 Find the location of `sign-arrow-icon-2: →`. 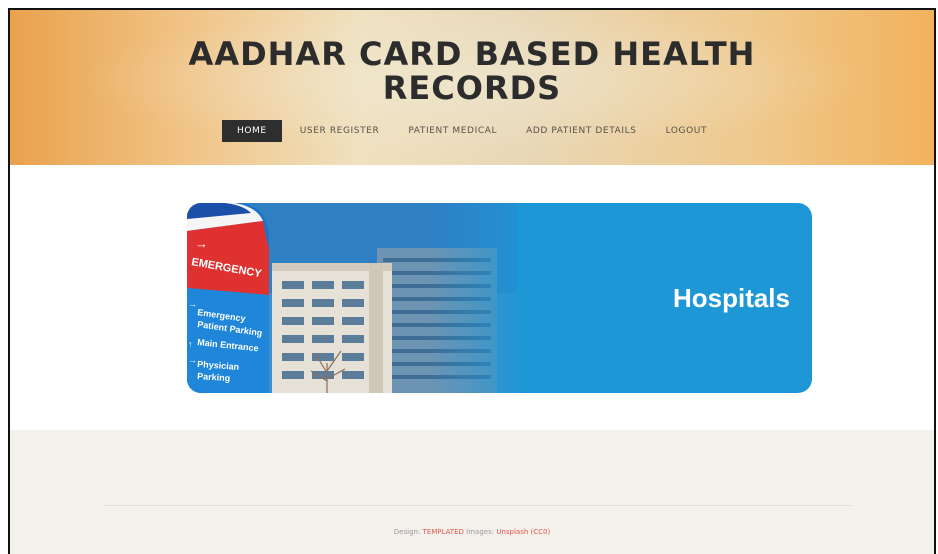

sign-arrow-icon-2: → is located at coordinates (192, 304).